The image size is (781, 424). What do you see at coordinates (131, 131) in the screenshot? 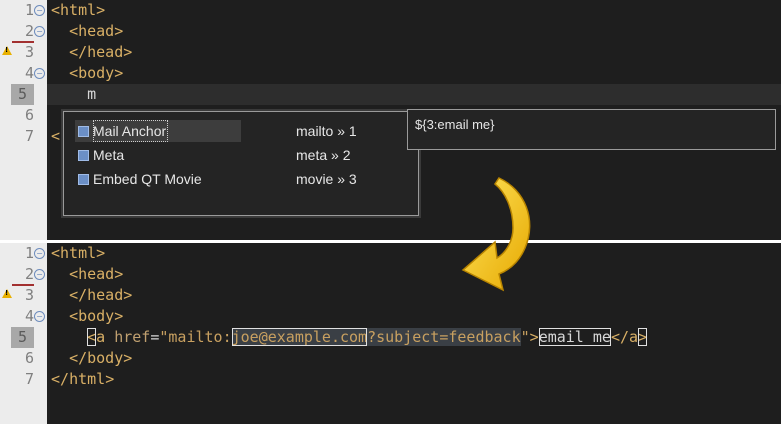
I see `completion-label: Mail Anchor` at bounding box center [131, 131].